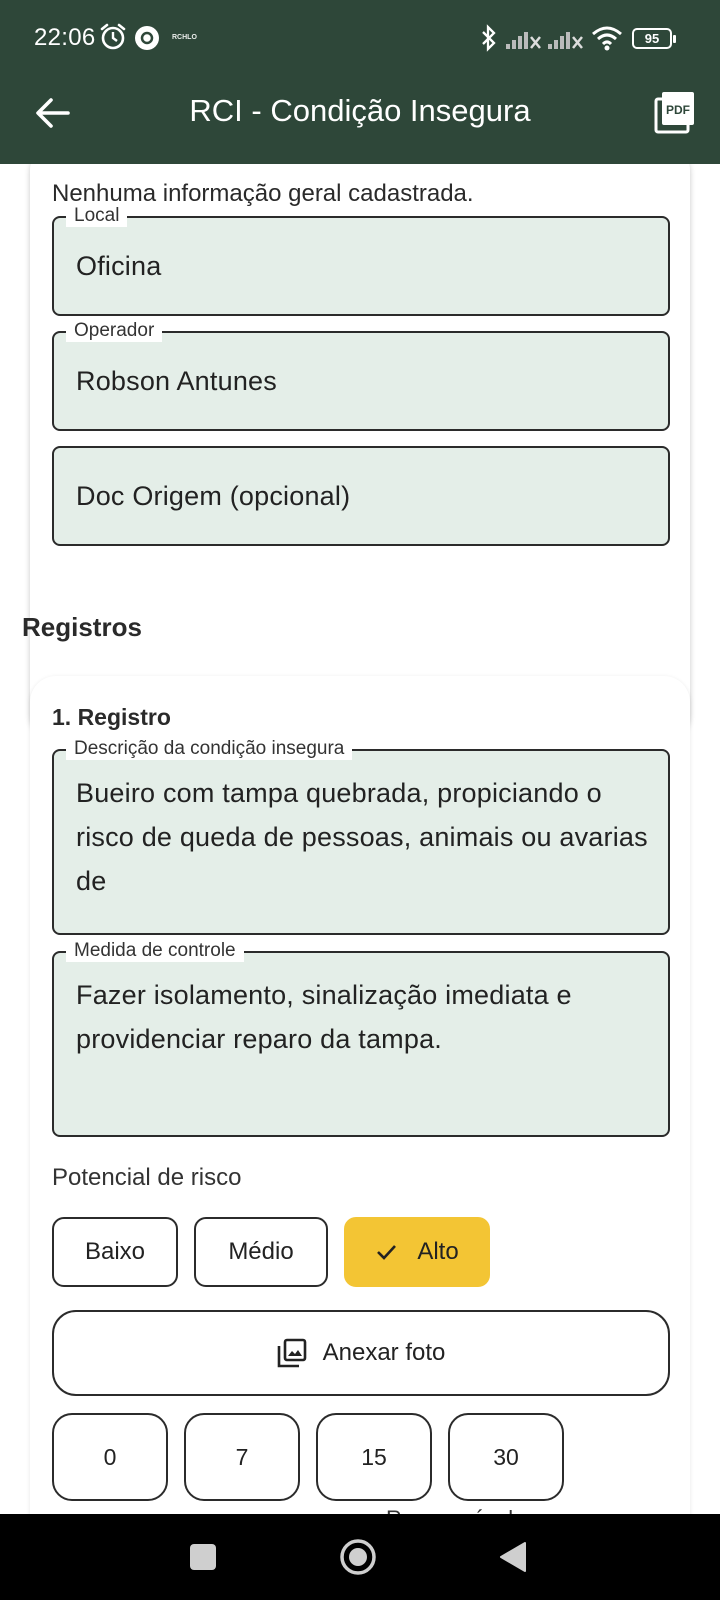 This screenshot has width=720, height=1600. I want to click on pdf-label: PDF, so click(678, 110).